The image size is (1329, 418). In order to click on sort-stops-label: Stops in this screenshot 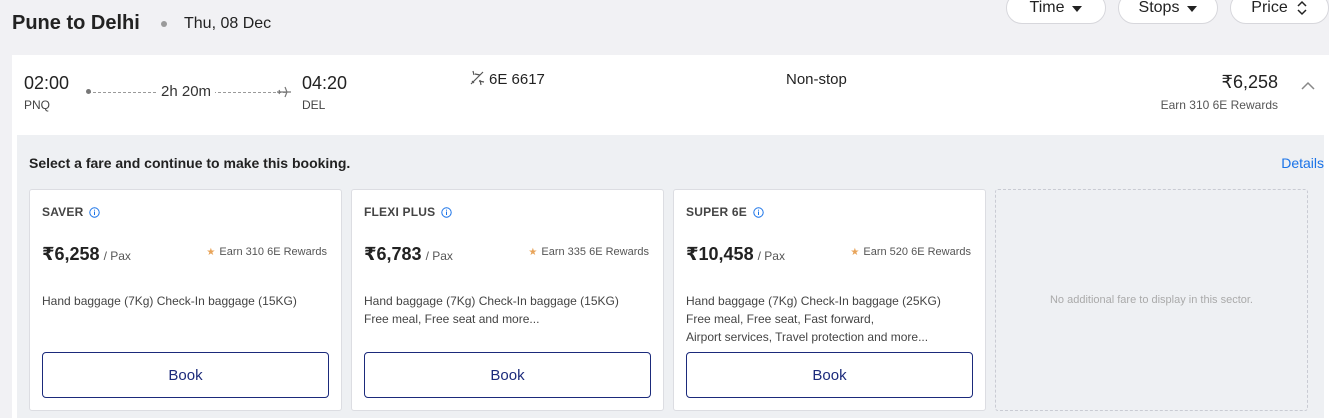, I will do `click(1159, 8)`.